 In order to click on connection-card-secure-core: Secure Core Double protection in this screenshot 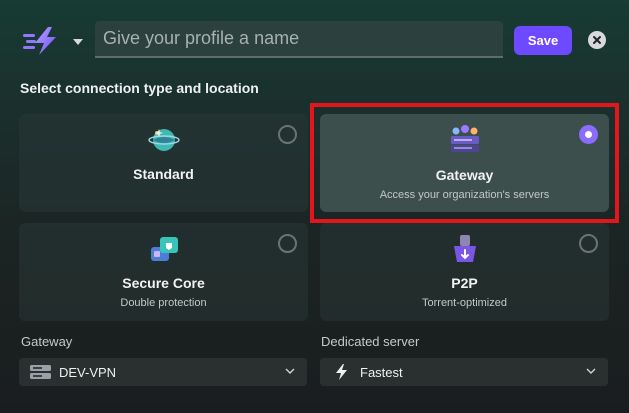, I will do `click(163, 272)`.